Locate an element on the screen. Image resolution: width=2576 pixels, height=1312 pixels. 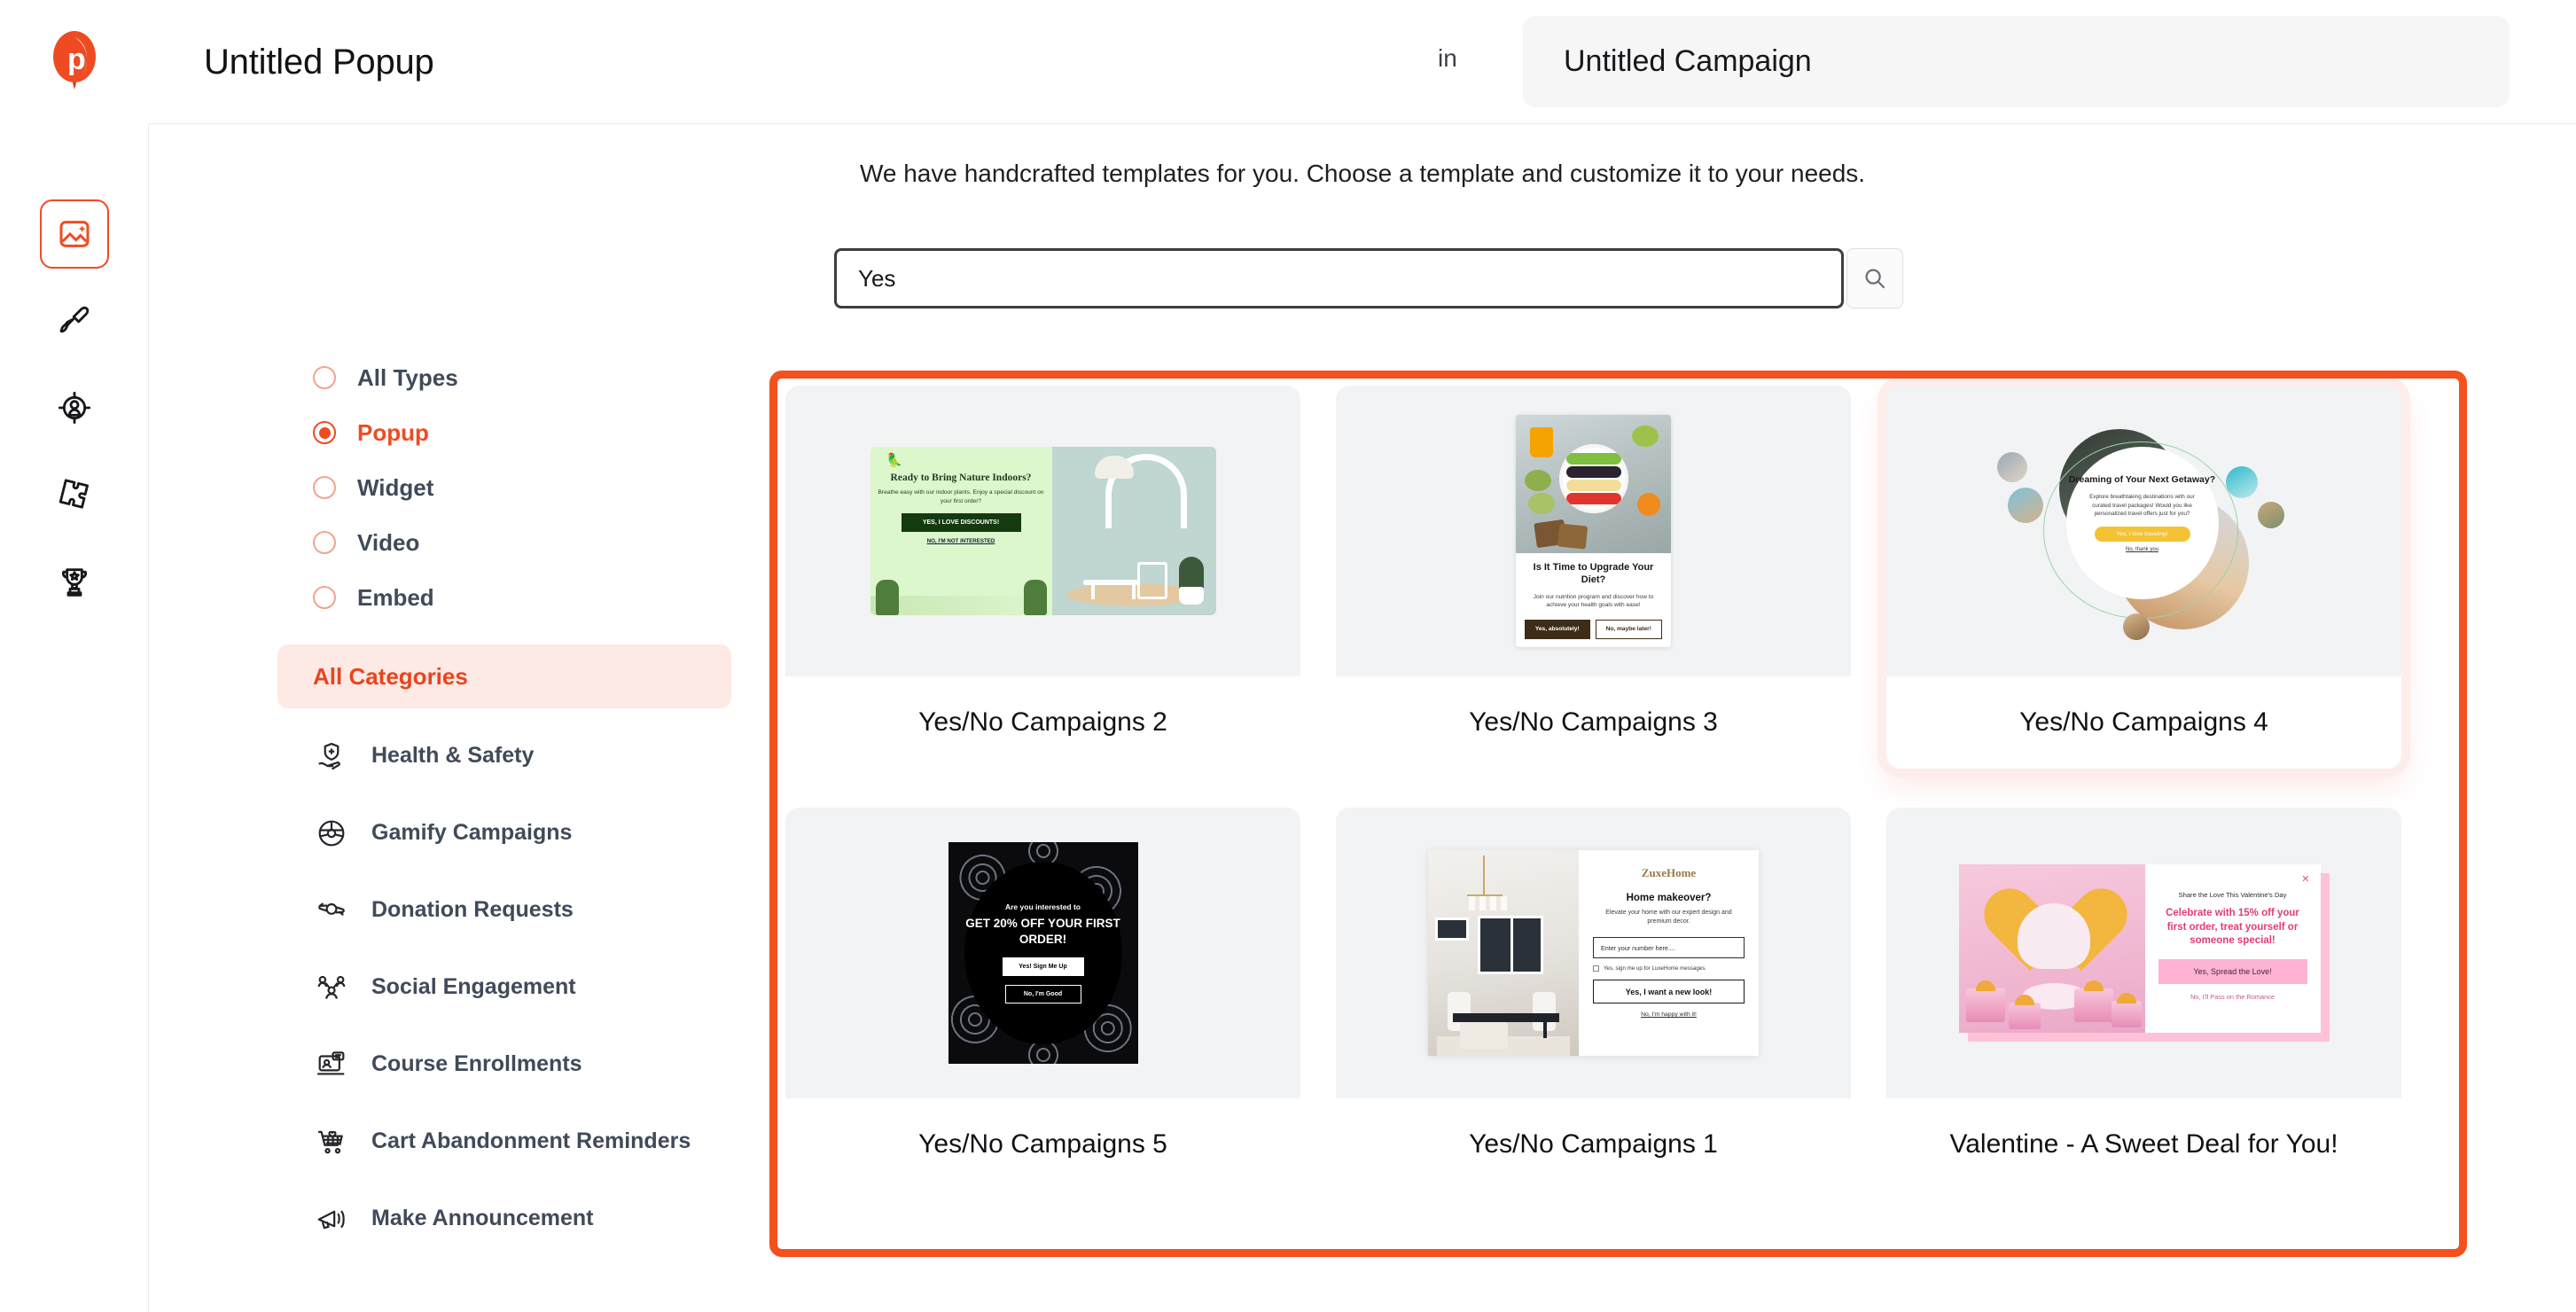
preview-consent-row: Yes, sign me up for LuxeHome messages. is located at coordinates (1669, 968).